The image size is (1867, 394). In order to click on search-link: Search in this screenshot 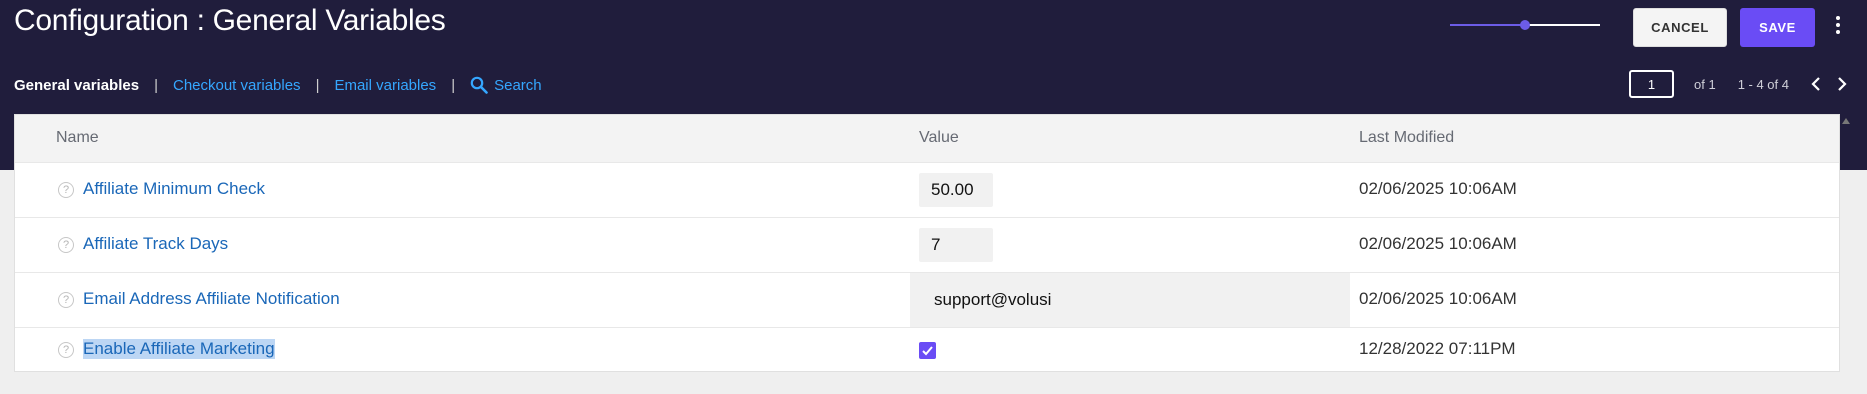, I will do `click(506, 85)`.